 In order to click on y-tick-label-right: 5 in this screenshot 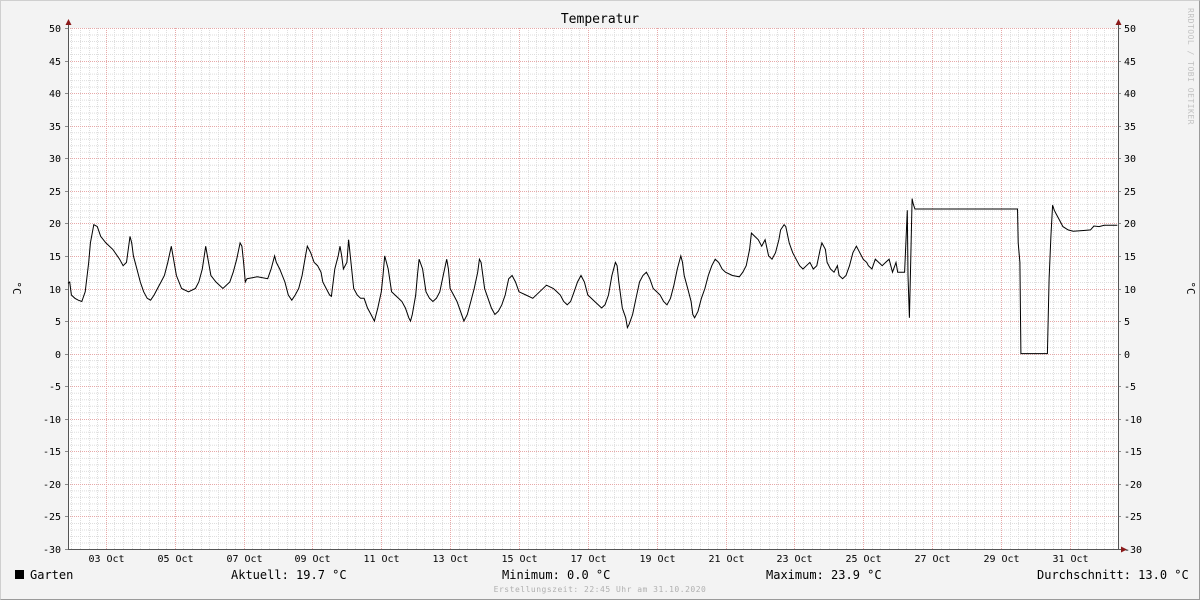, I will do `click(1127, 322)`.